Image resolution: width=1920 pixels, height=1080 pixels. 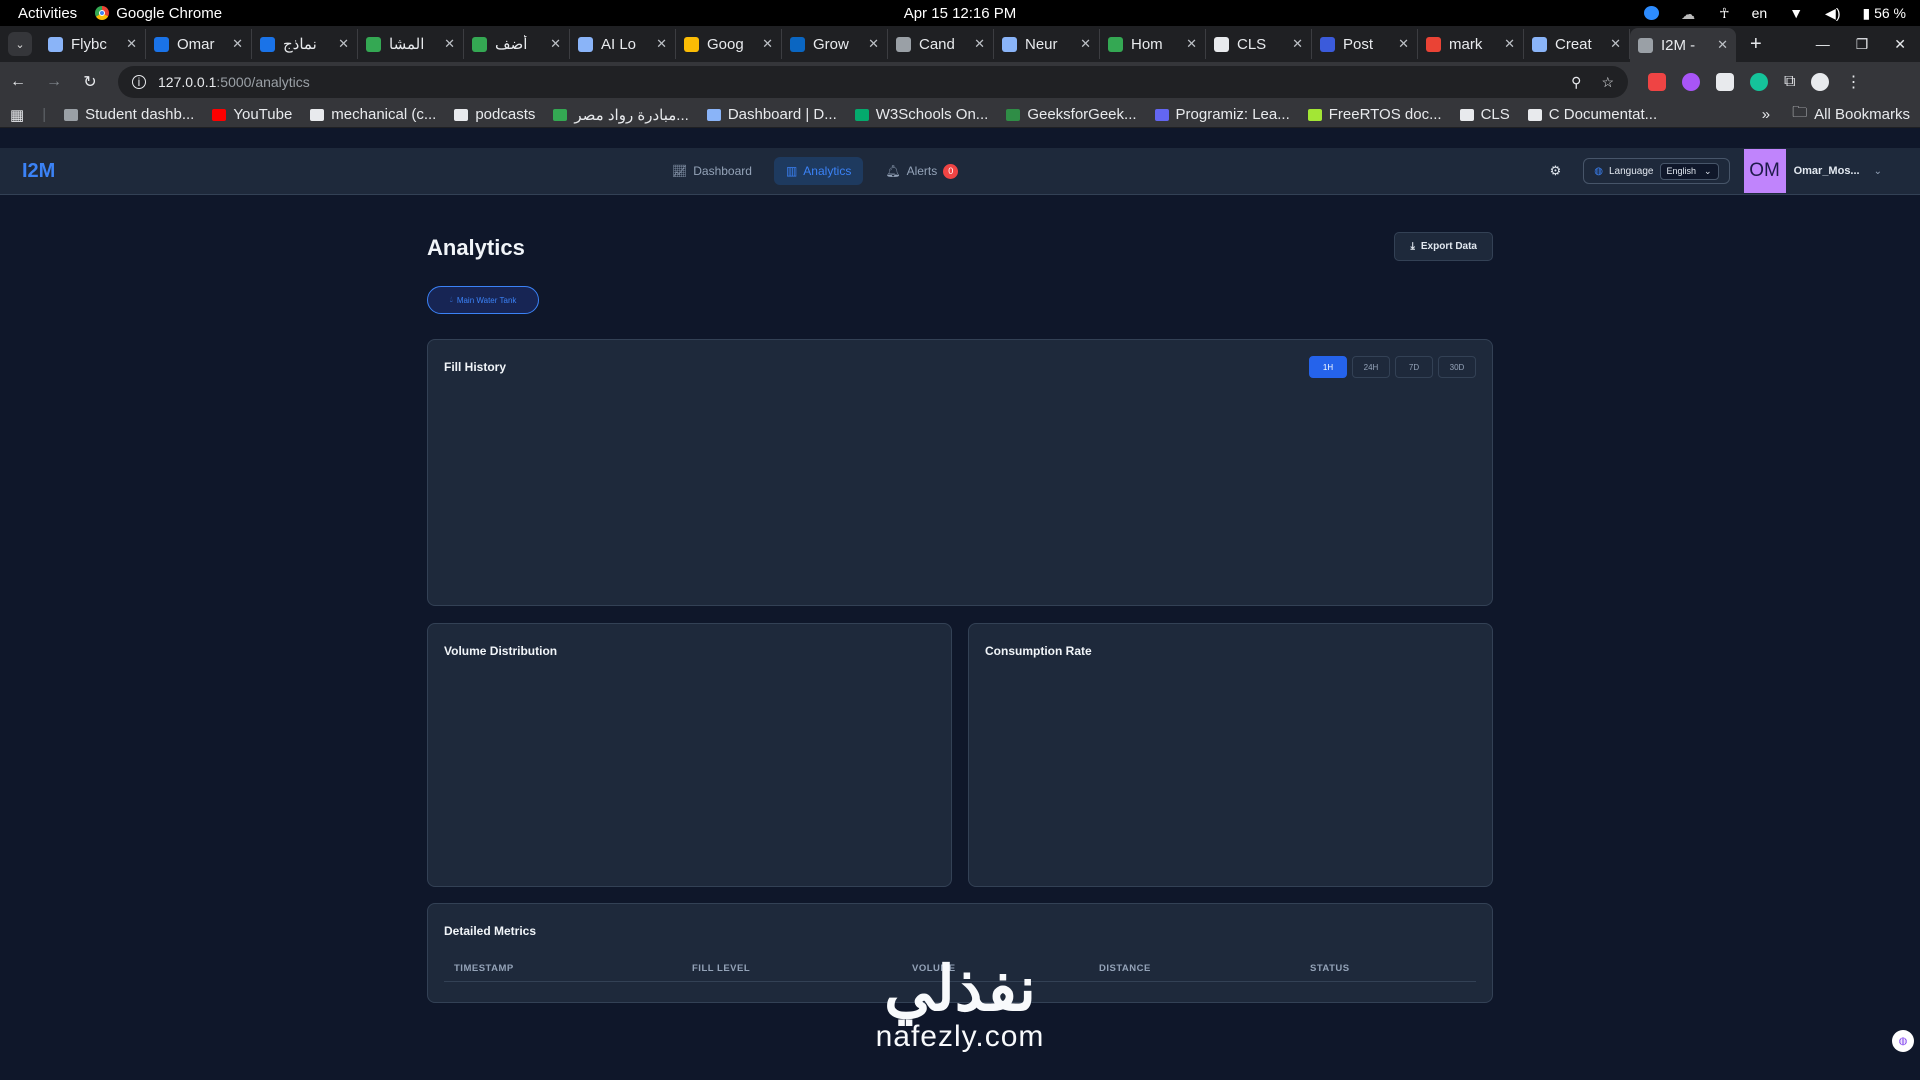 What do you see at coordinates (54, 82) in the screenshot?
I see `forward-icon: →` at bounding box center [54, 82].